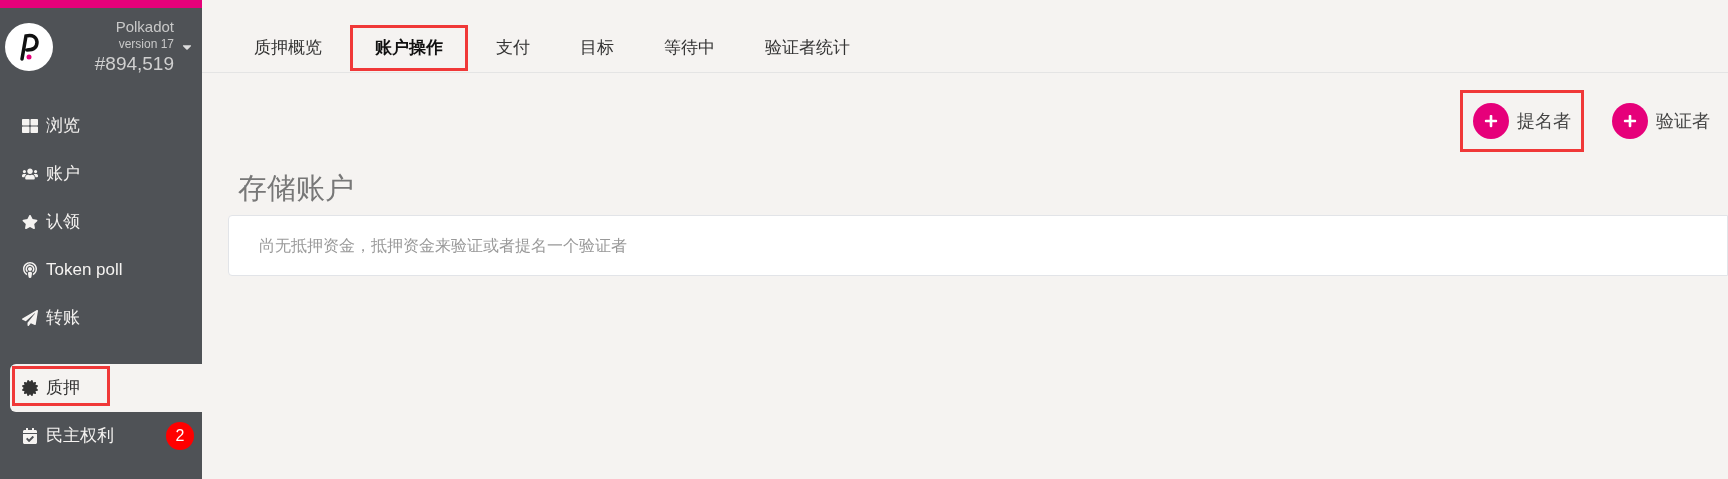 This screenshot has width=1728, height=479. I want to click on tab: 账户操作, so click(409, 48).